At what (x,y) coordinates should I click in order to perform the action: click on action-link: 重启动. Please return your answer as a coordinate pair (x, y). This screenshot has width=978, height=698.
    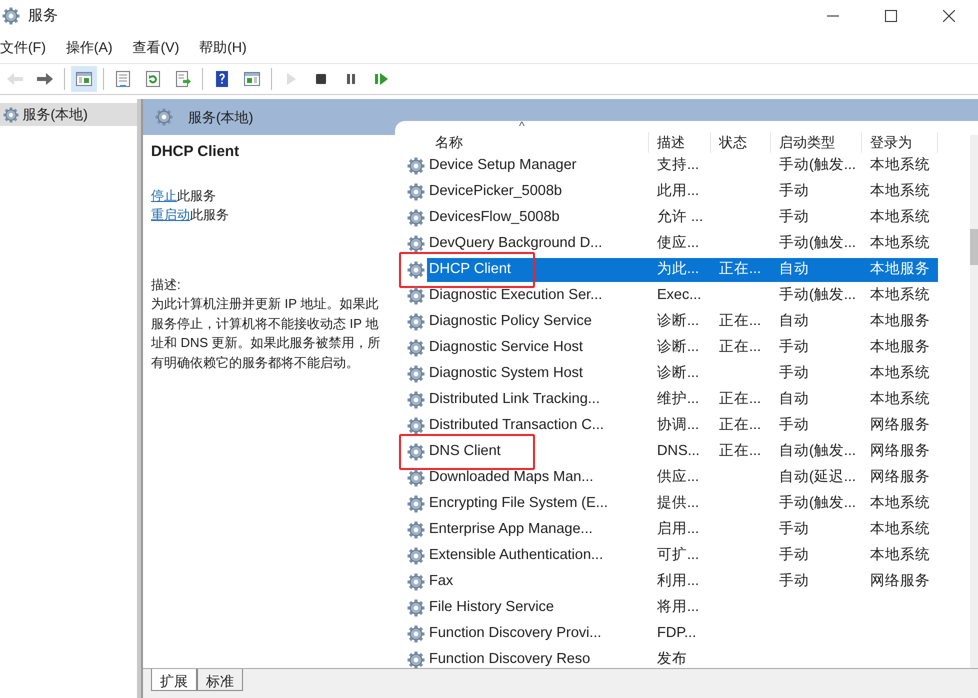
    Looking at the image, I should click on (170, 214).